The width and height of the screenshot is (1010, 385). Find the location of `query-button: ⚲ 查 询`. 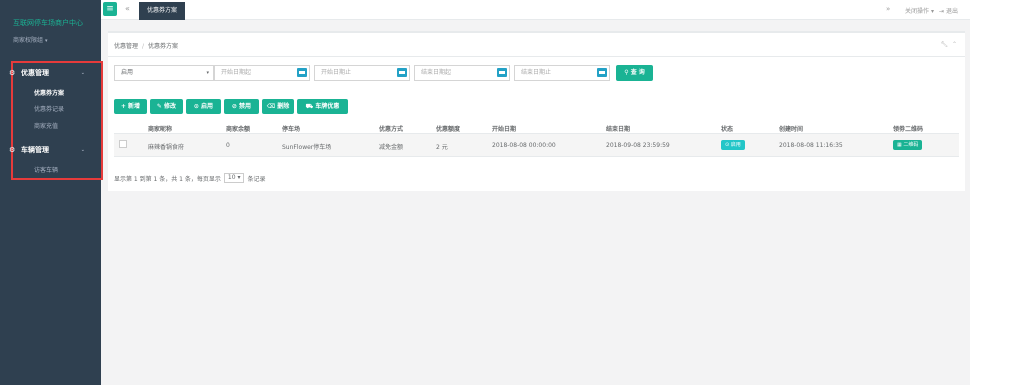

query-button: ⚲ 查 询 is located at coordinates (634, 73).